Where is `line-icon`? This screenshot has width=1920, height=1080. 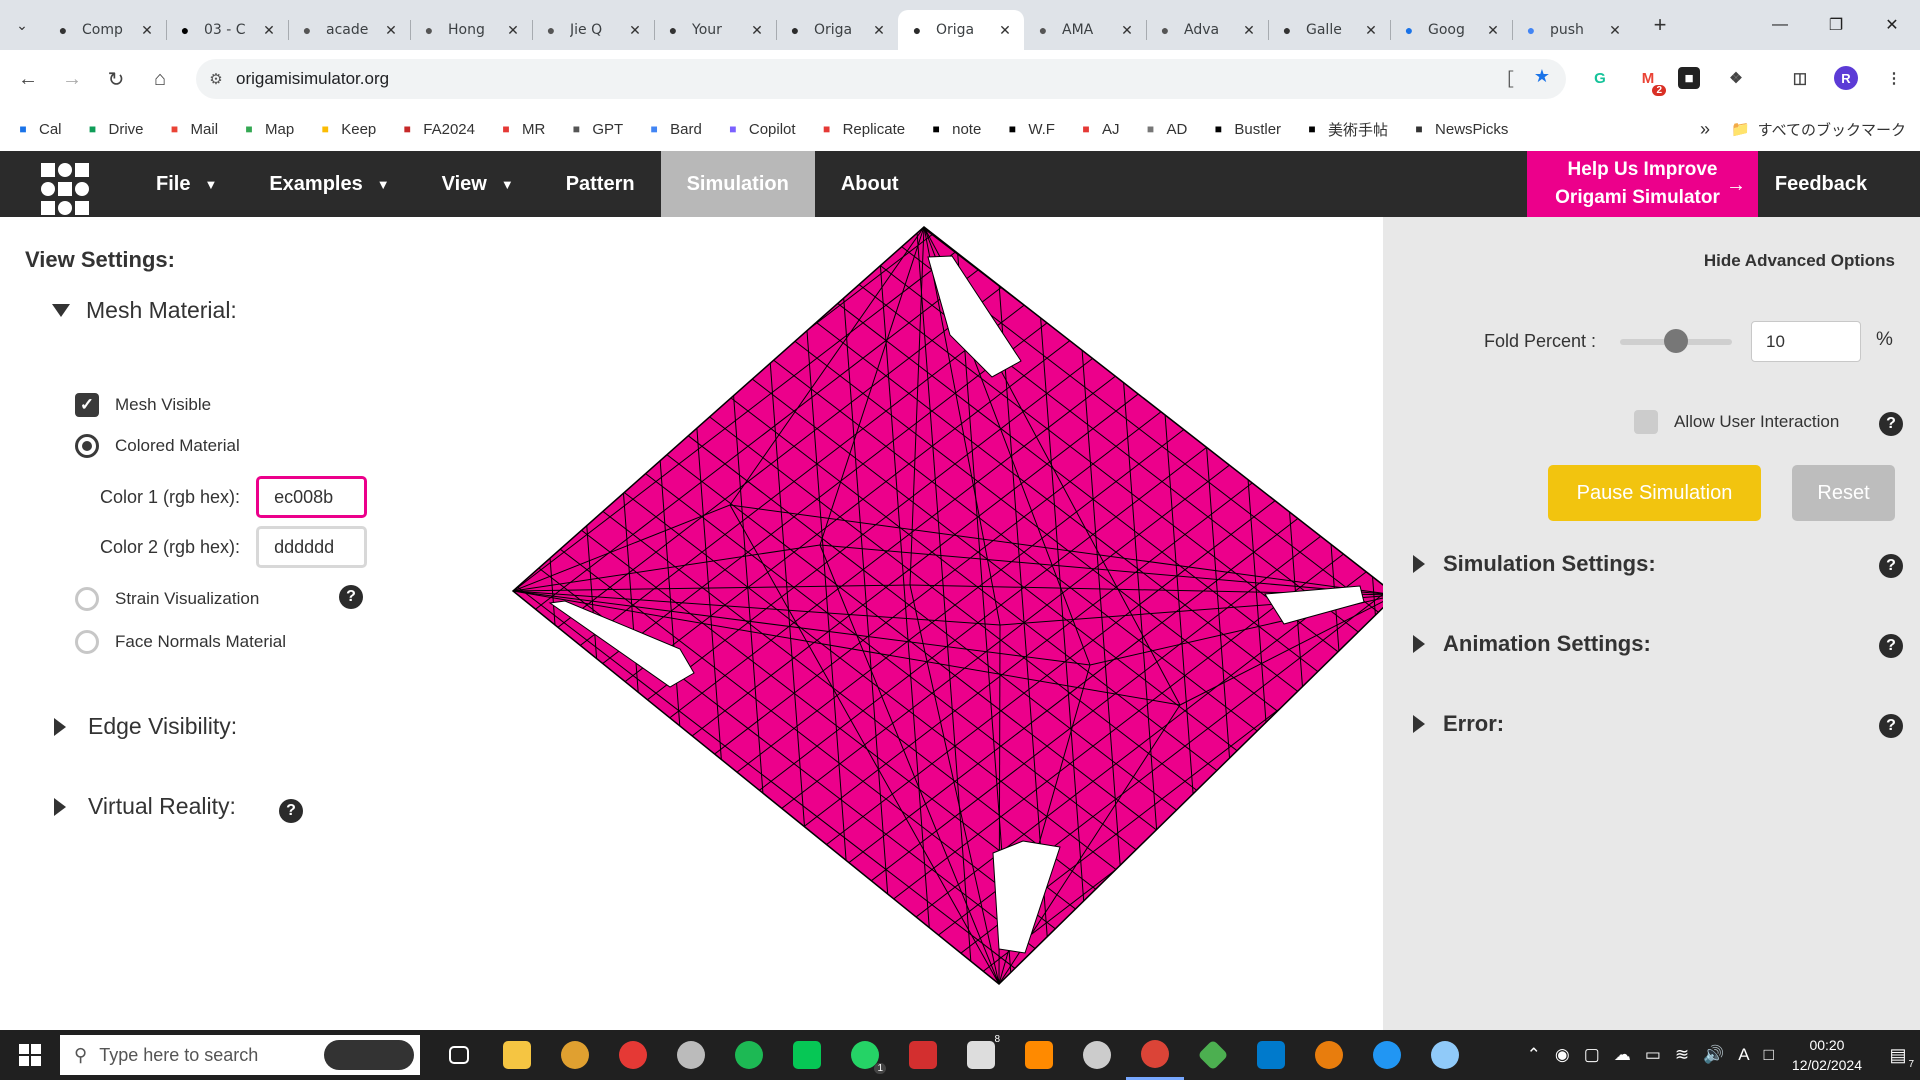 line-icon is located at coordinates (807, 1055).